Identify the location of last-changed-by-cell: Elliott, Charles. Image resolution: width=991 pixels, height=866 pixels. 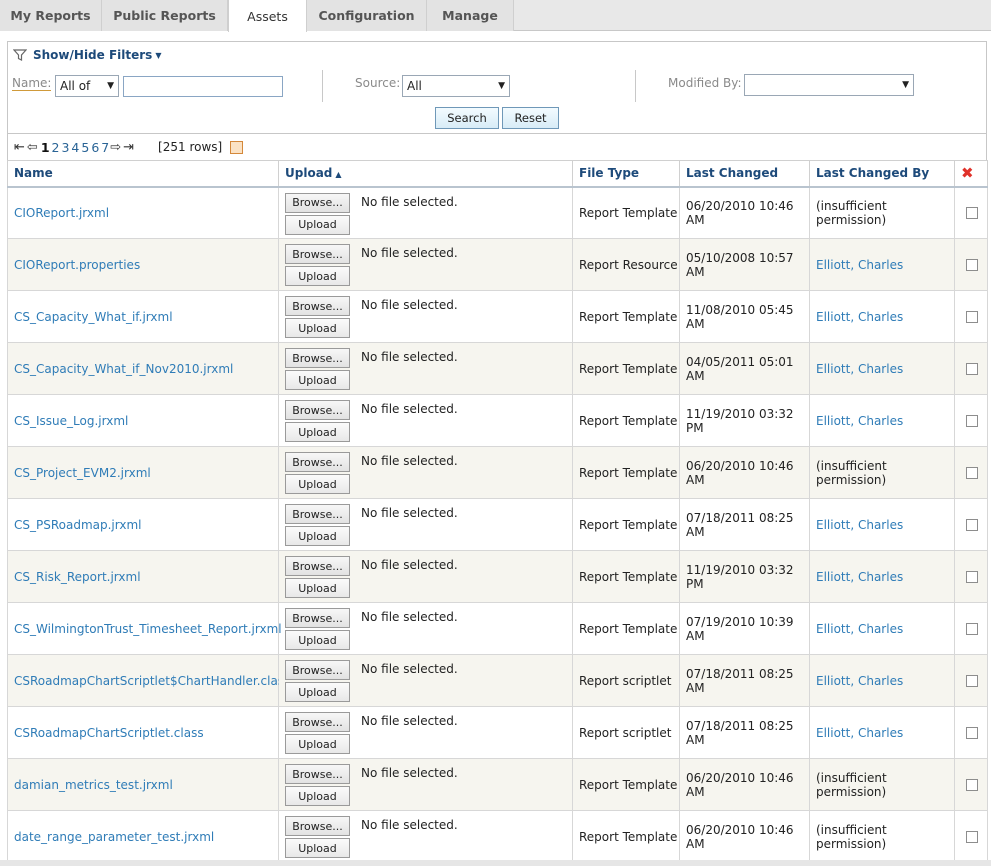
(882, 316).